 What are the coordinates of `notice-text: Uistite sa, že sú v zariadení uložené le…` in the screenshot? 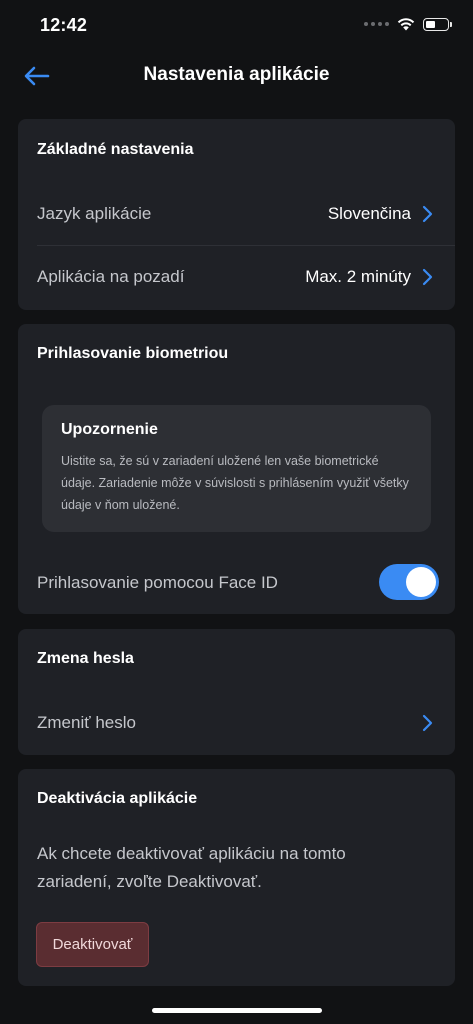 It's located at (235, 483).